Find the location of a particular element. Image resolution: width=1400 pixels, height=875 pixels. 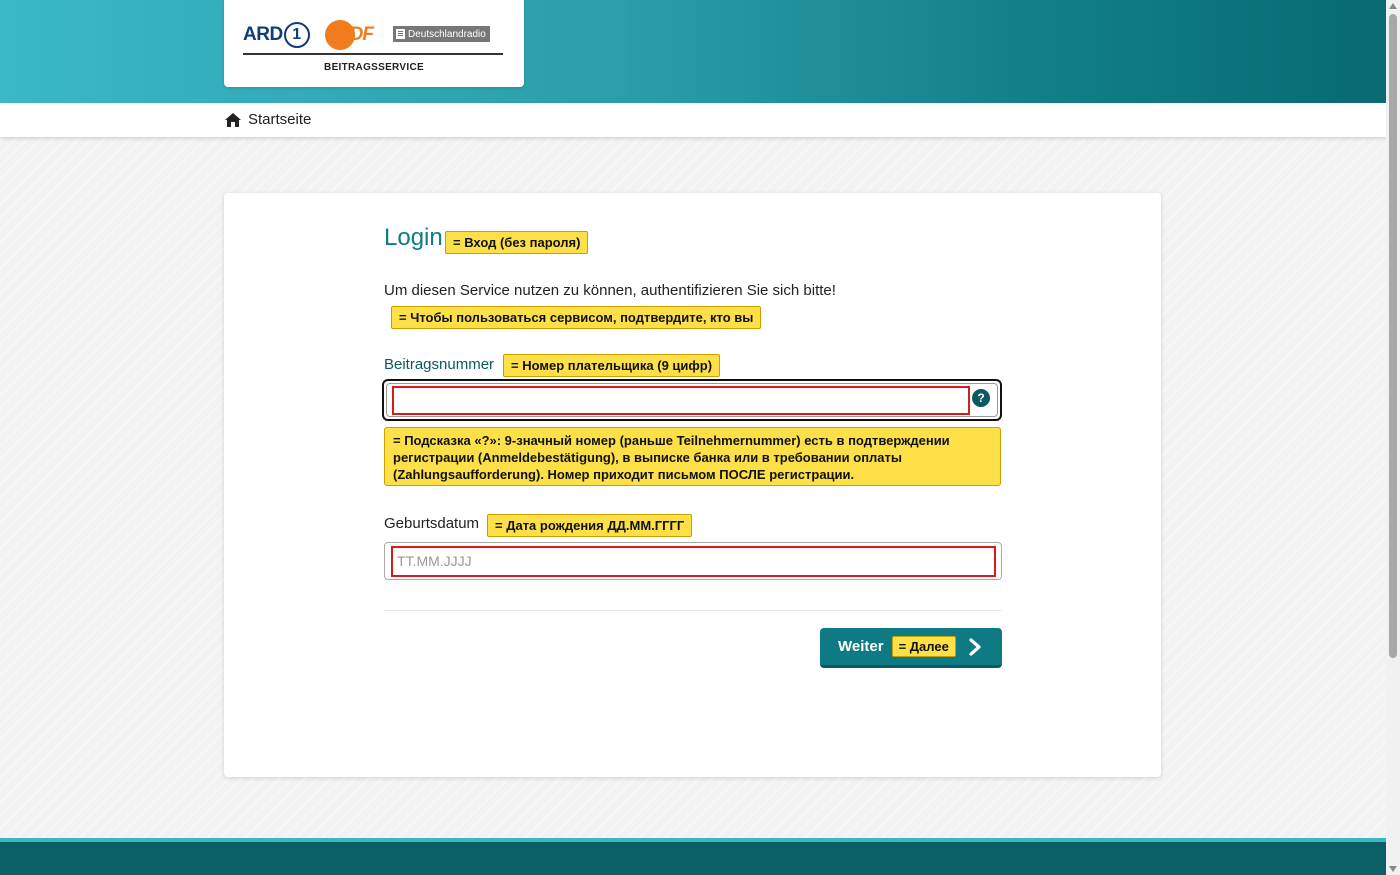

beitragsnummer-input is located at coordinates (681, 400).